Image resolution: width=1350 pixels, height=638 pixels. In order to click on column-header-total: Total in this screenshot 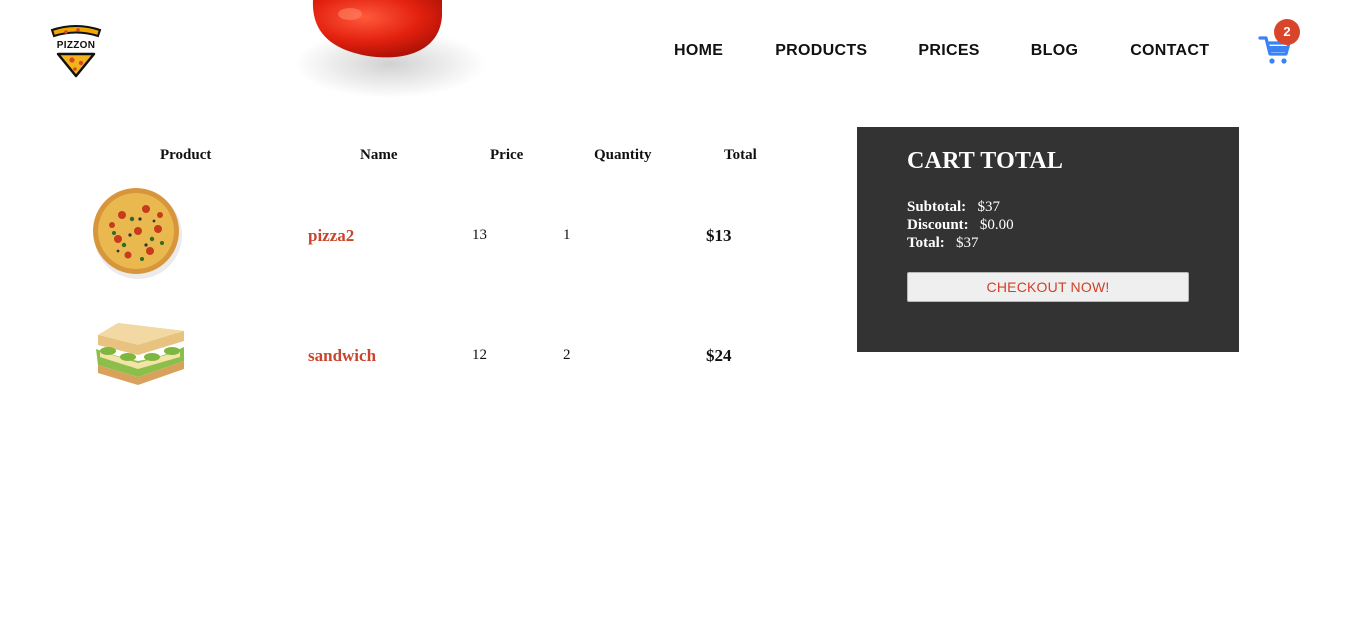, I will do `click(740, 155)`.